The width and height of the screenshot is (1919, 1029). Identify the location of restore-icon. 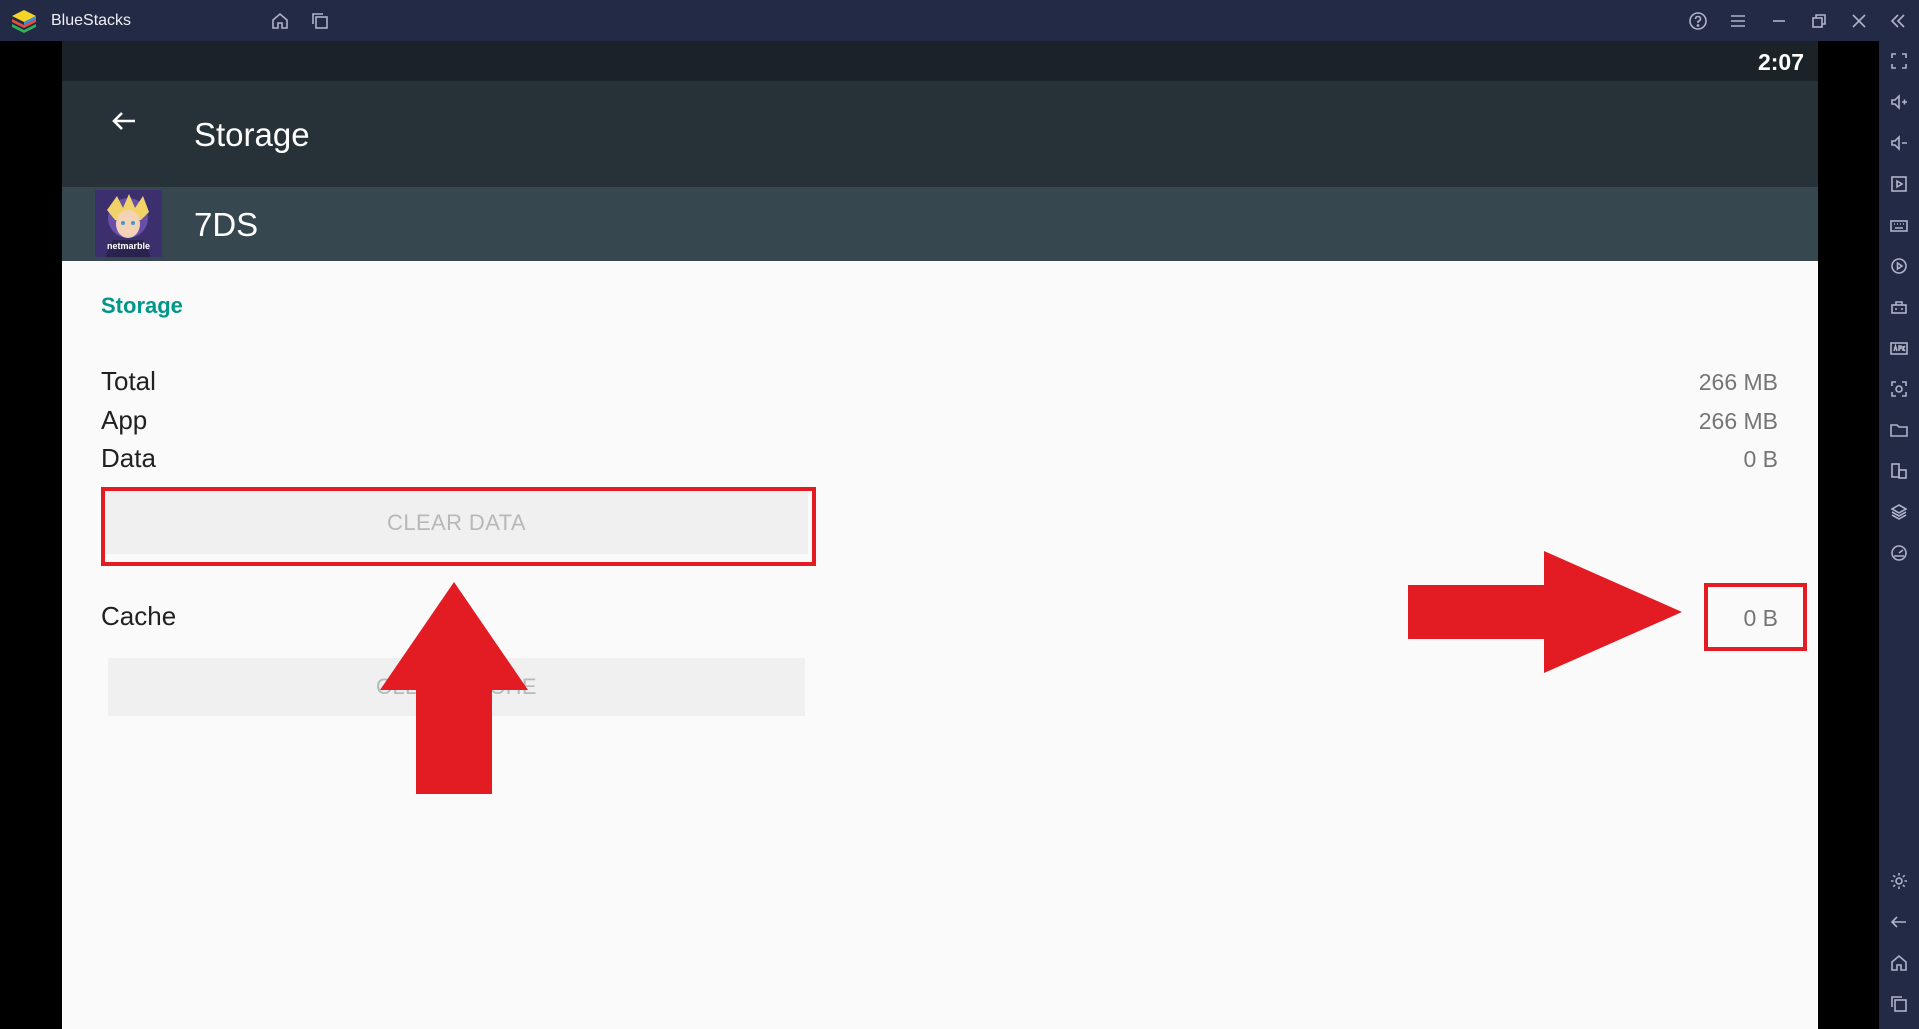
(1819, 21).